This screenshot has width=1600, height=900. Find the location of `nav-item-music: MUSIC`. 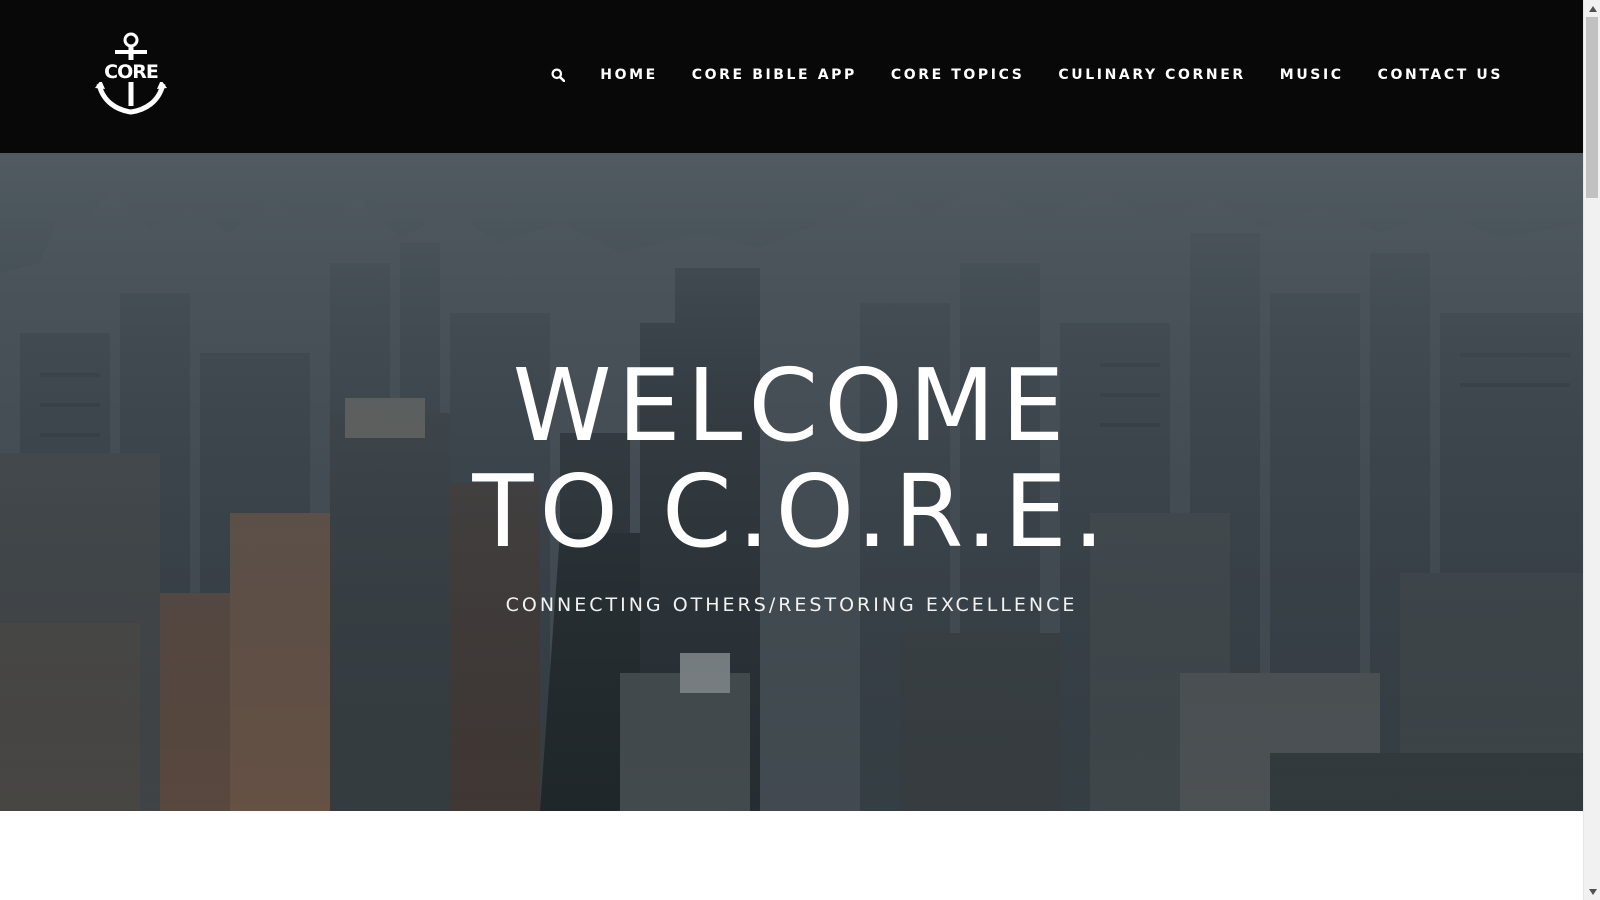

nav-item-music: MUSIC is located at coordinates (1312, 75).